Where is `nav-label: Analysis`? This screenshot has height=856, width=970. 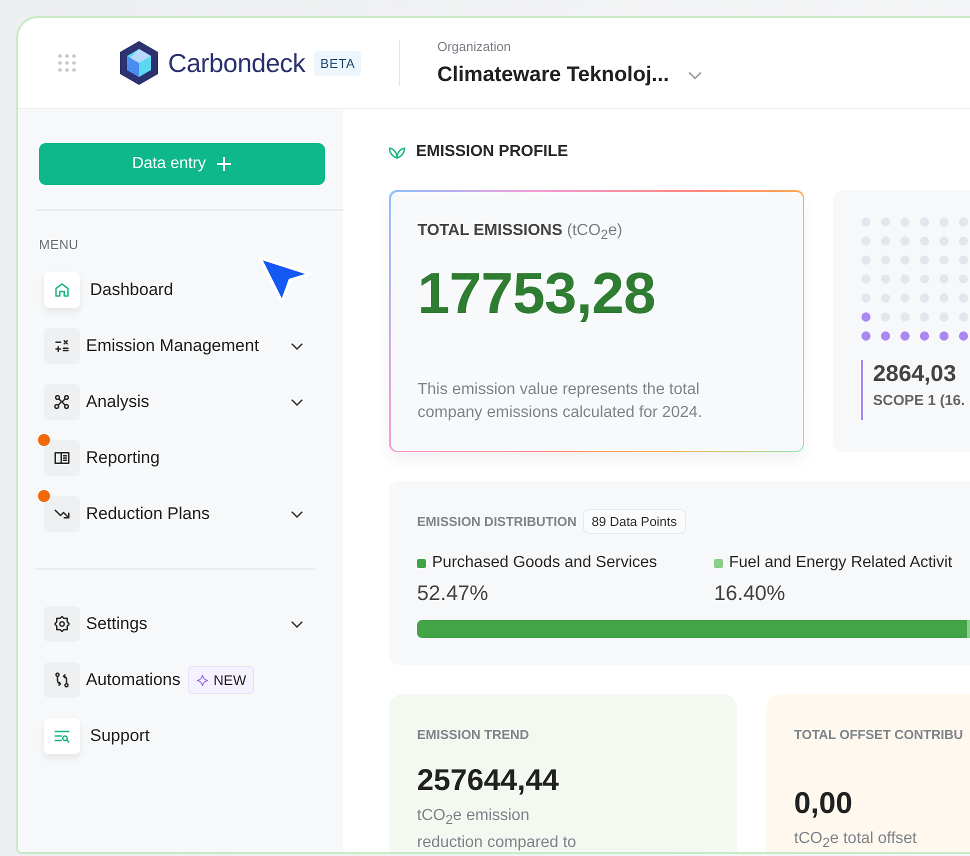 nav-label: Analysis is located at coordinates (118, 402).